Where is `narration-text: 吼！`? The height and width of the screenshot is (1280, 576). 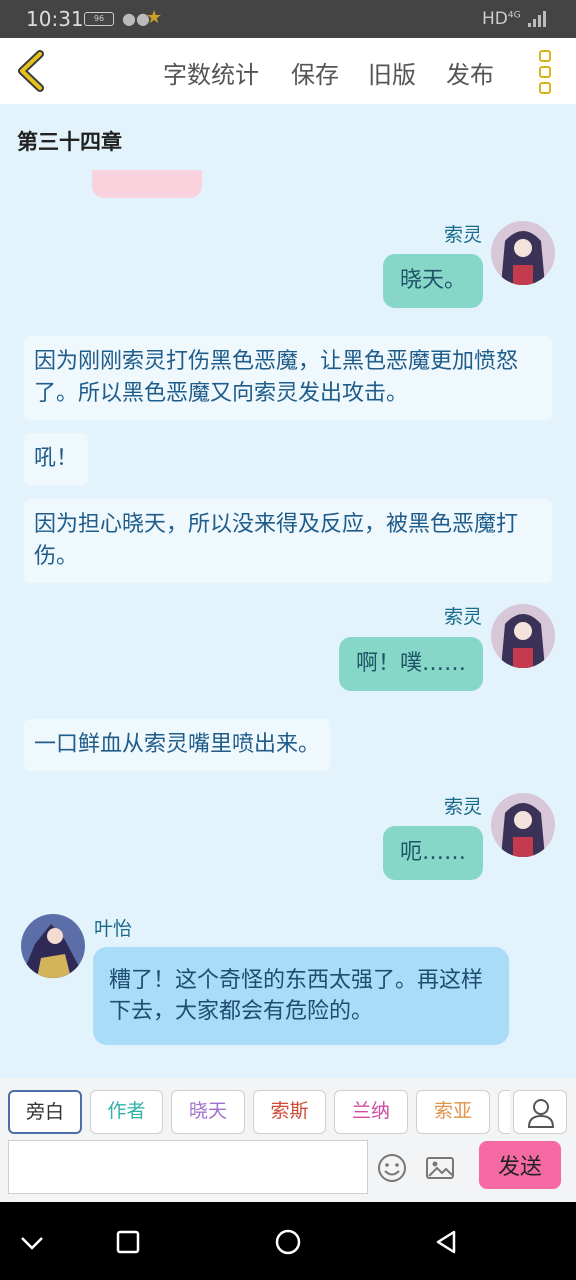 narration-text: 吼！ is located at coordinates (56, 459).